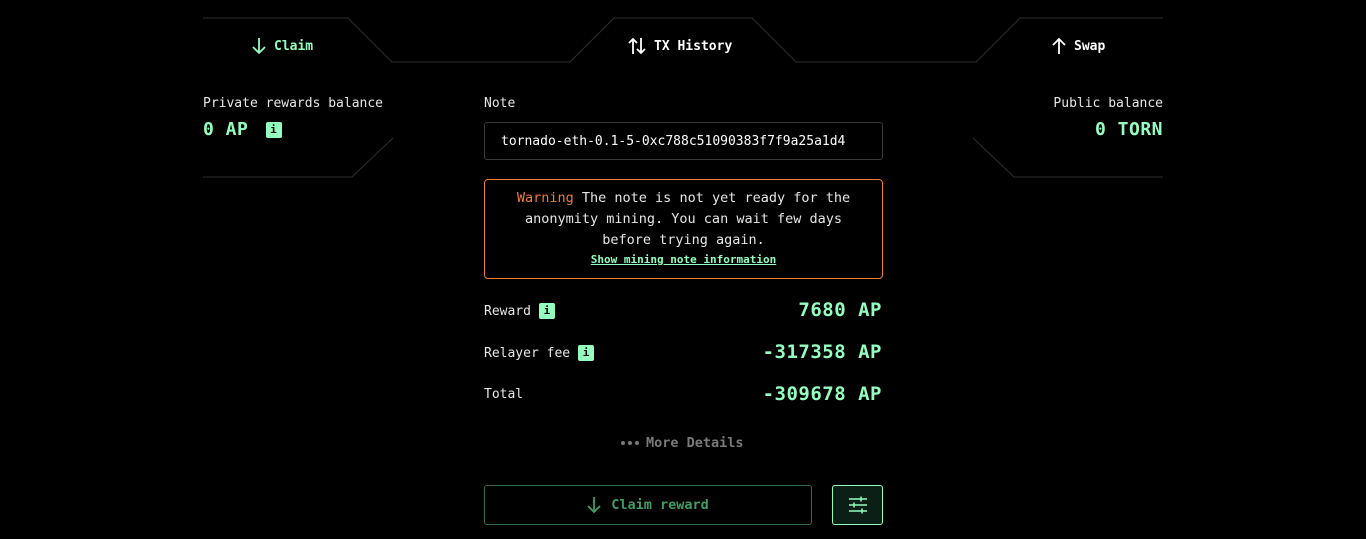 The width and height of the screenshot is (1366, 539). What do you see at coordinates (695, 443) in the screenshot?
I see `more-details-label: More Details` at bounding box center [695, 443].